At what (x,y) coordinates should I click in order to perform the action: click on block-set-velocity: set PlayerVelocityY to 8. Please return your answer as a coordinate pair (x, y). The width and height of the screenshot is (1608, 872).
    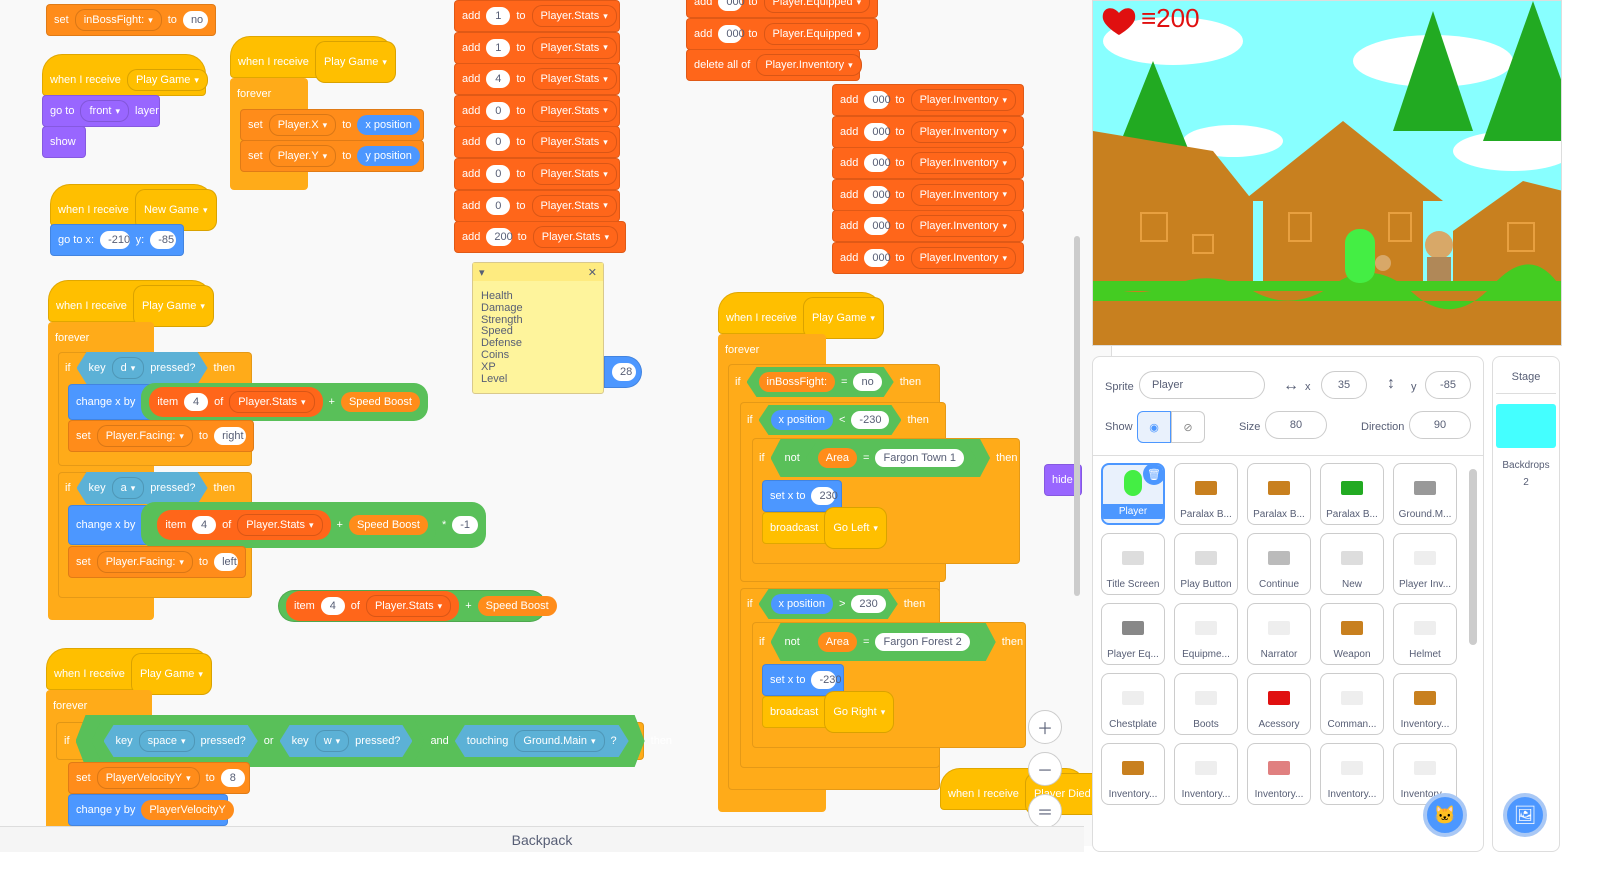
    Looking at the image, I should click on (159, 778).